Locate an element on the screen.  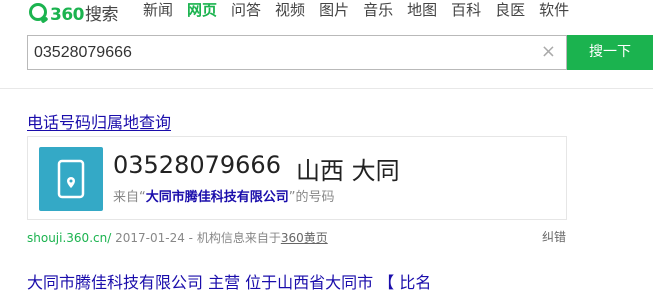
search-box: × is located at coordinates (297, 52).